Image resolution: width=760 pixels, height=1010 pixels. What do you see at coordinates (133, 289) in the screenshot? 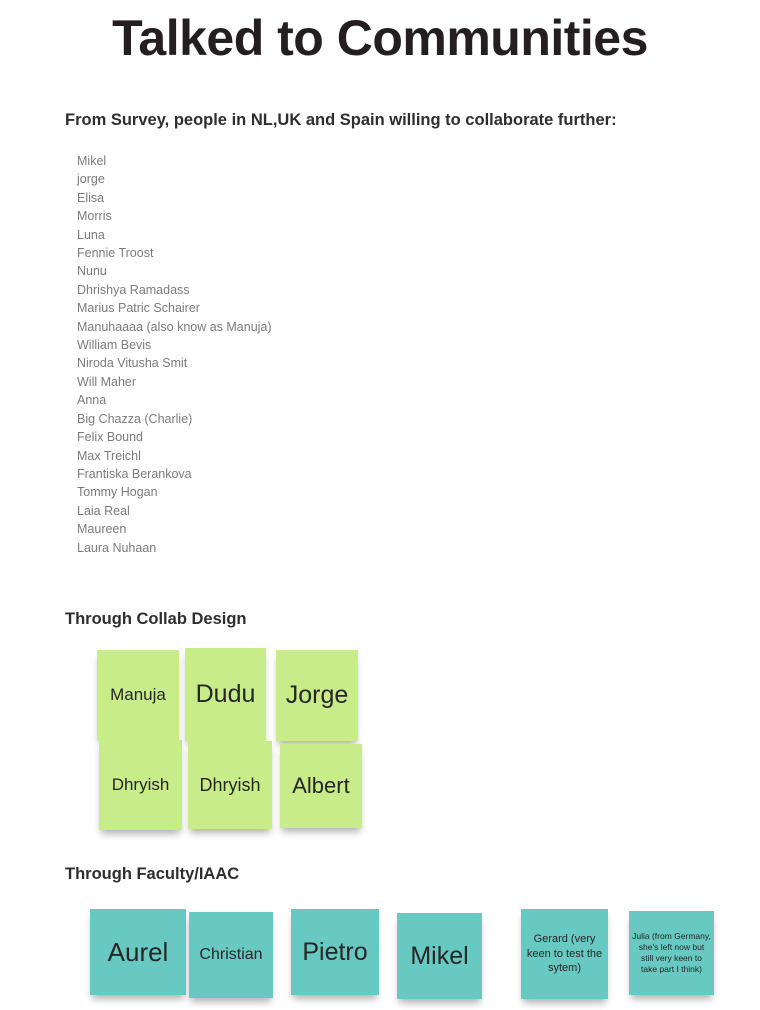
I see `survey-name-item: Dhrishya Ramadass` at bounding box center [133, 289].